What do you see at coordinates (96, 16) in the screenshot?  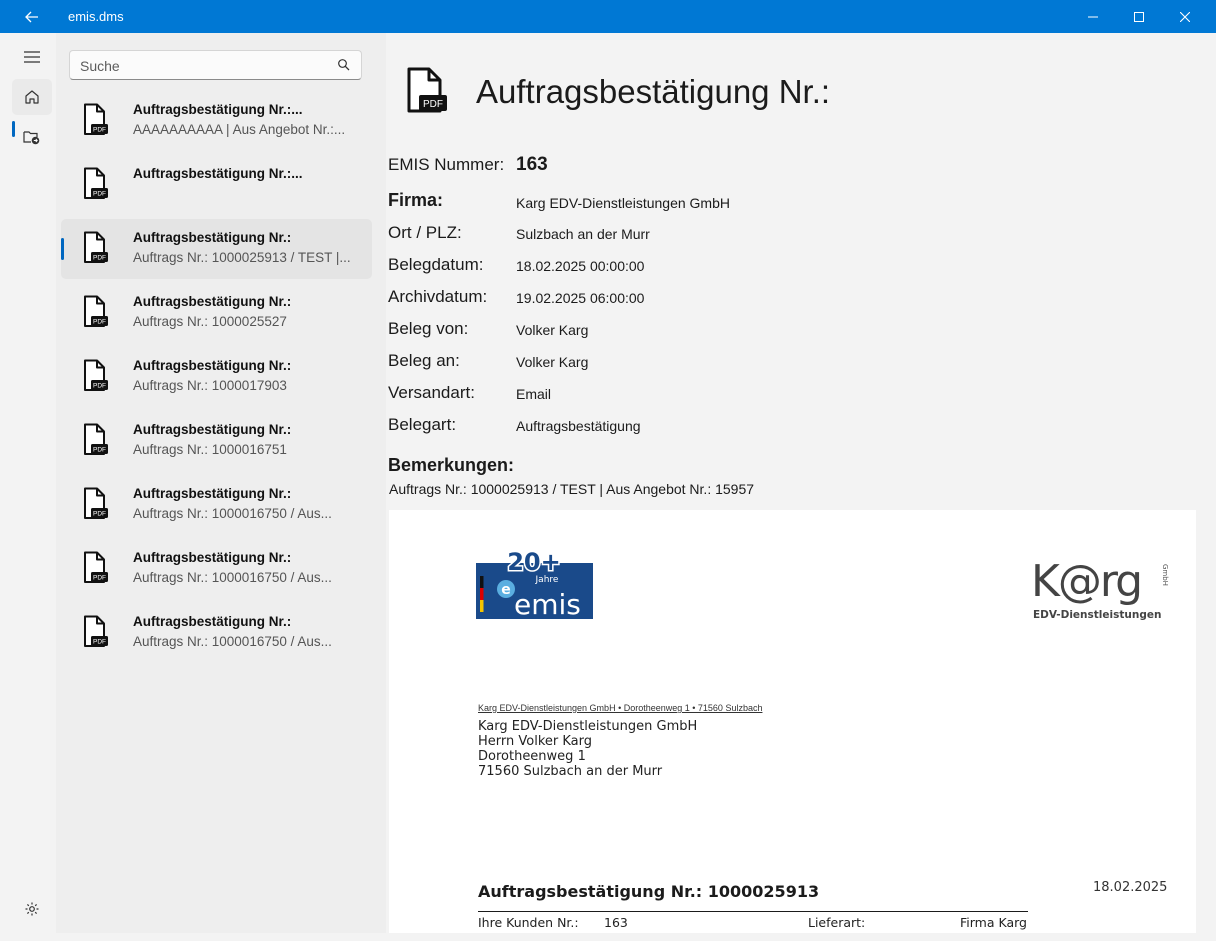 I see `window-title: emis.dms` at bounding box center [96, 16].